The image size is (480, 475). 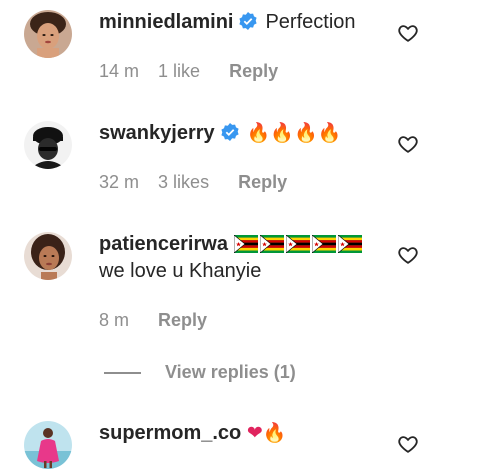 What do you see at coordinates (294, 133) in the screenshot?
I see `fire-emoji-icon: 🔥🔥🔥🔥` at bounding box center [294, 133].